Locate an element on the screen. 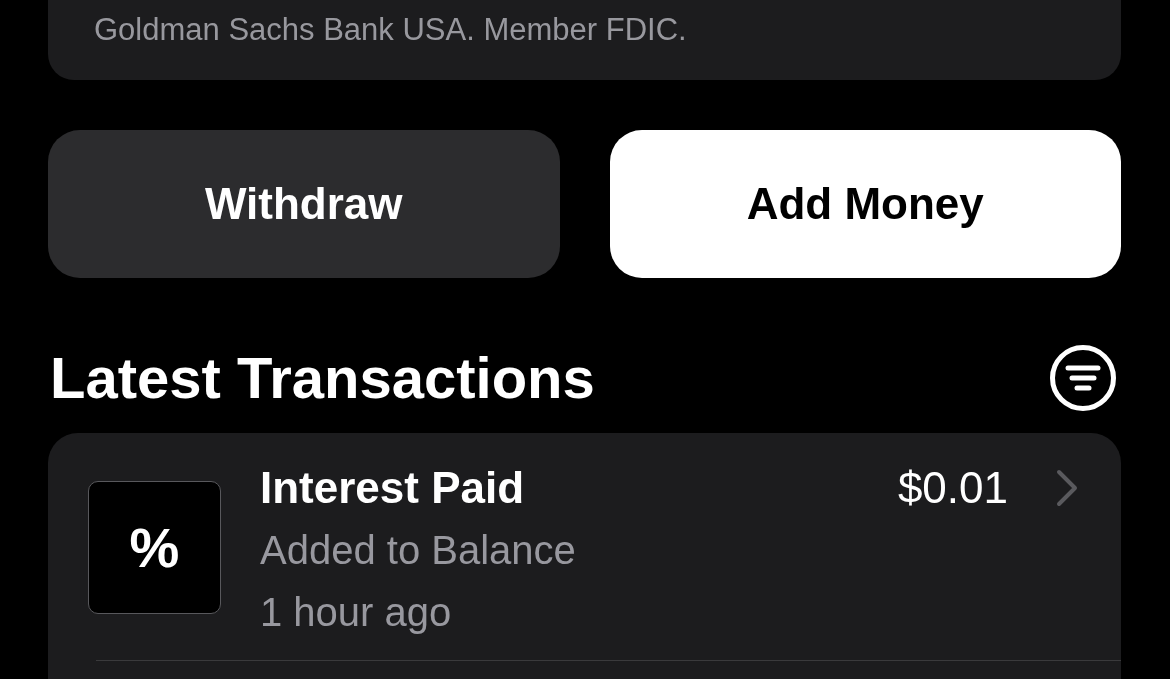  percent-icon: % is located at coordinates (154, 547).